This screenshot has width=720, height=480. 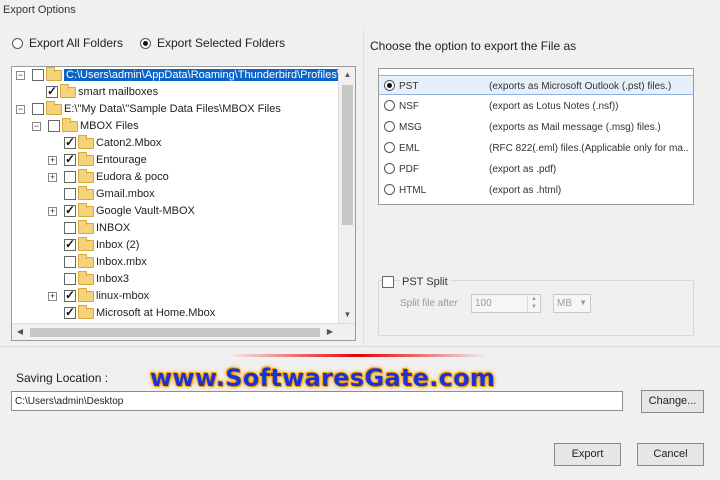 What do you see at coordinates (506, 303) in the screenshot?
I see `split-size-stepper: 100 ▲ ▼` at bounding box center [506, 303].